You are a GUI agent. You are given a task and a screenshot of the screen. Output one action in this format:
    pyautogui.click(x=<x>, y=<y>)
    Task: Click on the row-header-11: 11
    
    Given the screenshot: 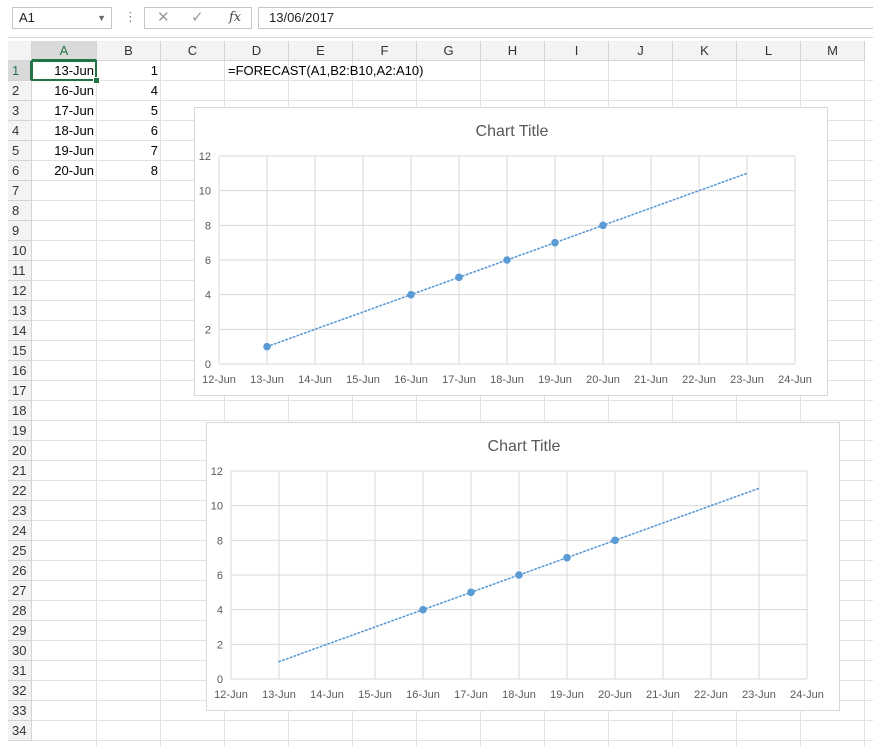 What is the action you would take?
    pyautogui.click(x=20, y=271)
    